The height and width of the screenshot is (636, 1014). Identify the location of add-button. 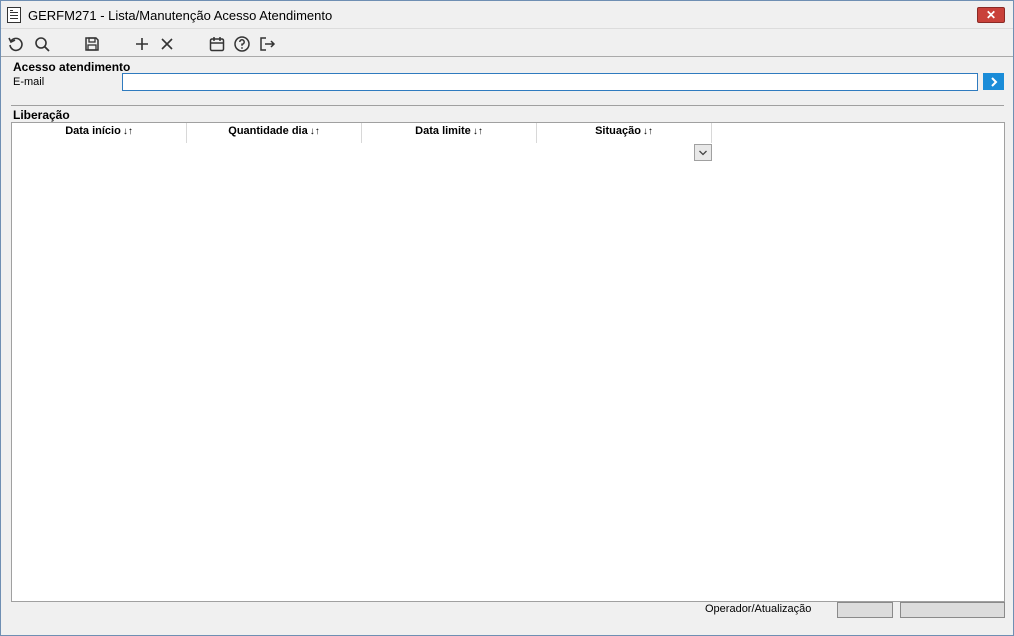
(142, 44).